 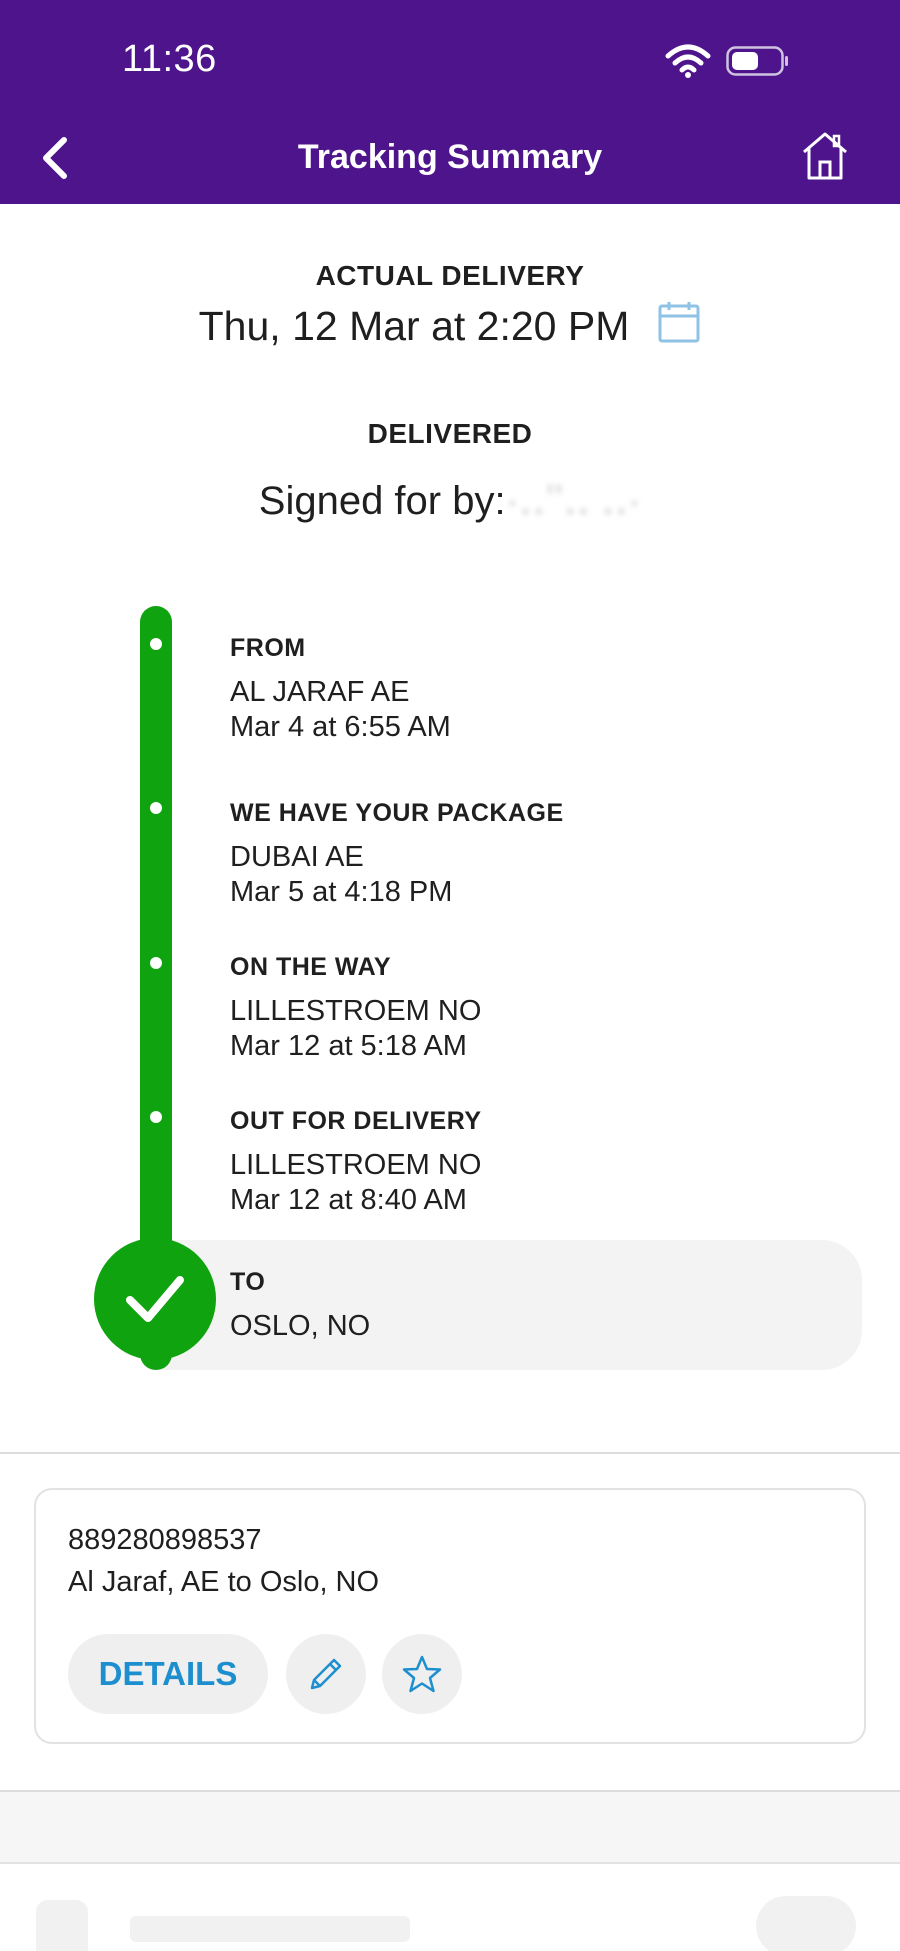 I want to click on stop-label: TO, so click(x=248, y=1282).